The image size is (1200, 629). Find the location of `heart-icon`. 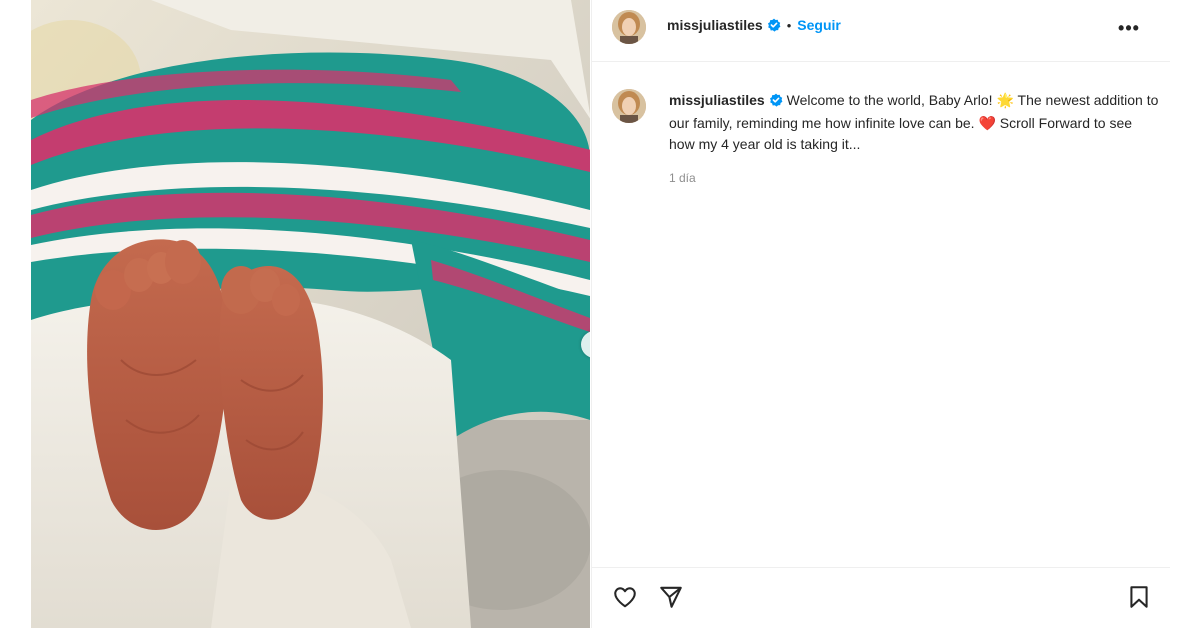

heart-icon is located at coordinates (625, 597).